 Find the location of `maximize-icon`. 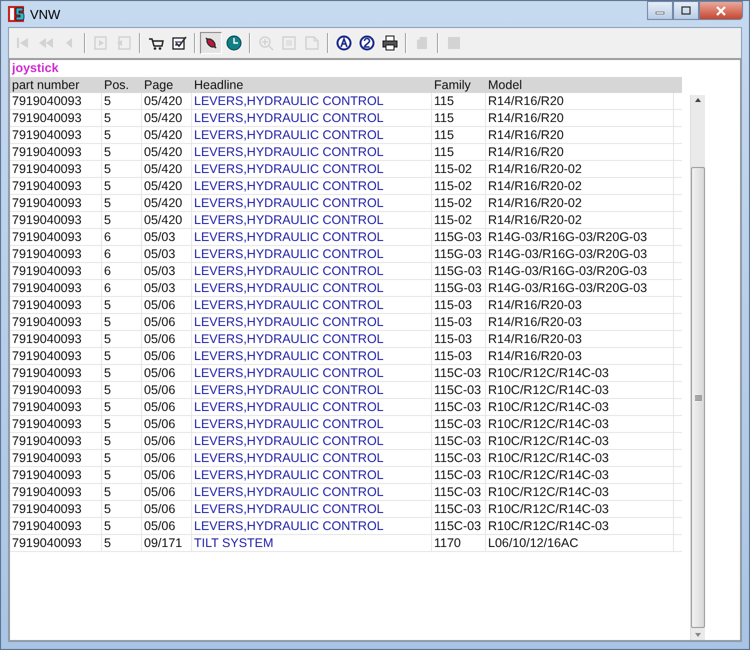

maximize-icon is located at coordinates (686, 10).